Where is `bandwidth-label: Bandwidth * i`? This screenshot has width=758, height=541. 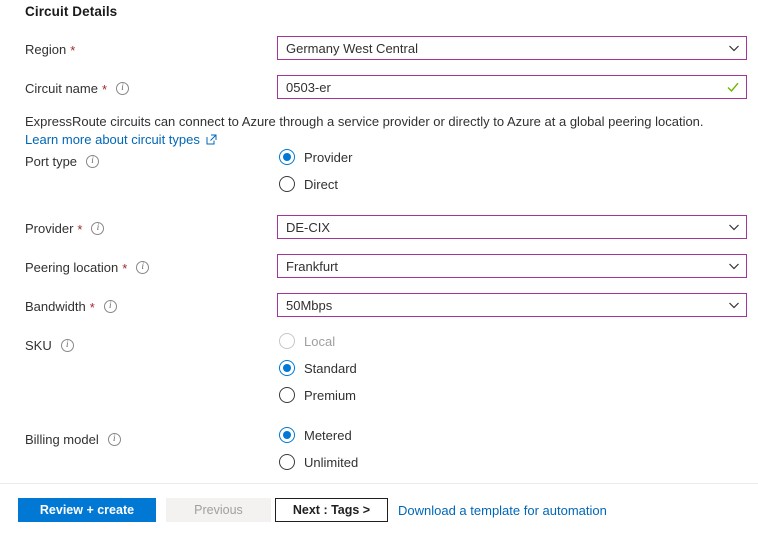 bandwidth-label: Bandwidth * i is located at coordinates (71, 306).